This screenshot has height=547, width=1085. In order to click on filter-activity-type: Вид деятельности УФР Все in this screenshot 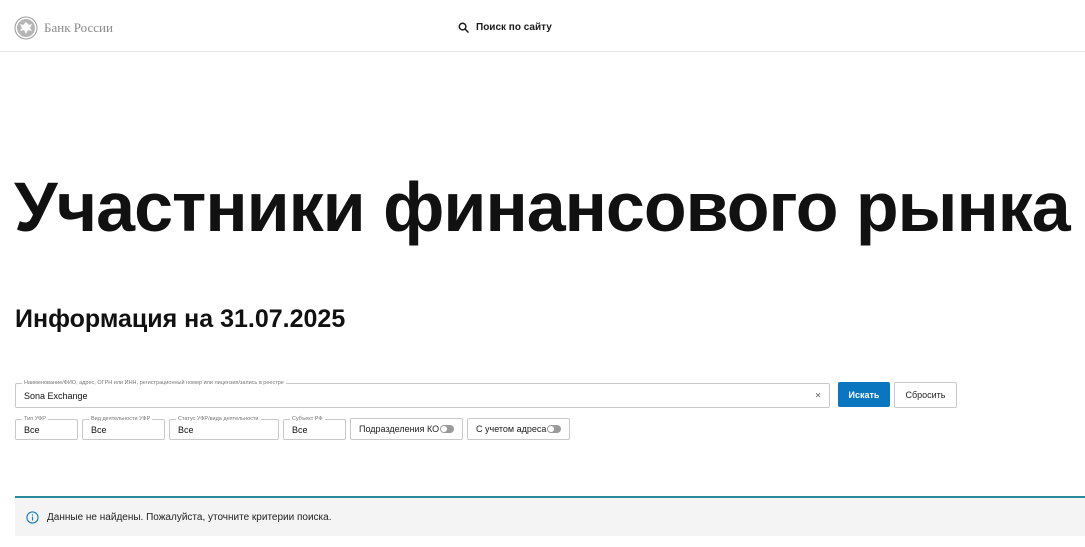, I will do `click(123, 427)`.